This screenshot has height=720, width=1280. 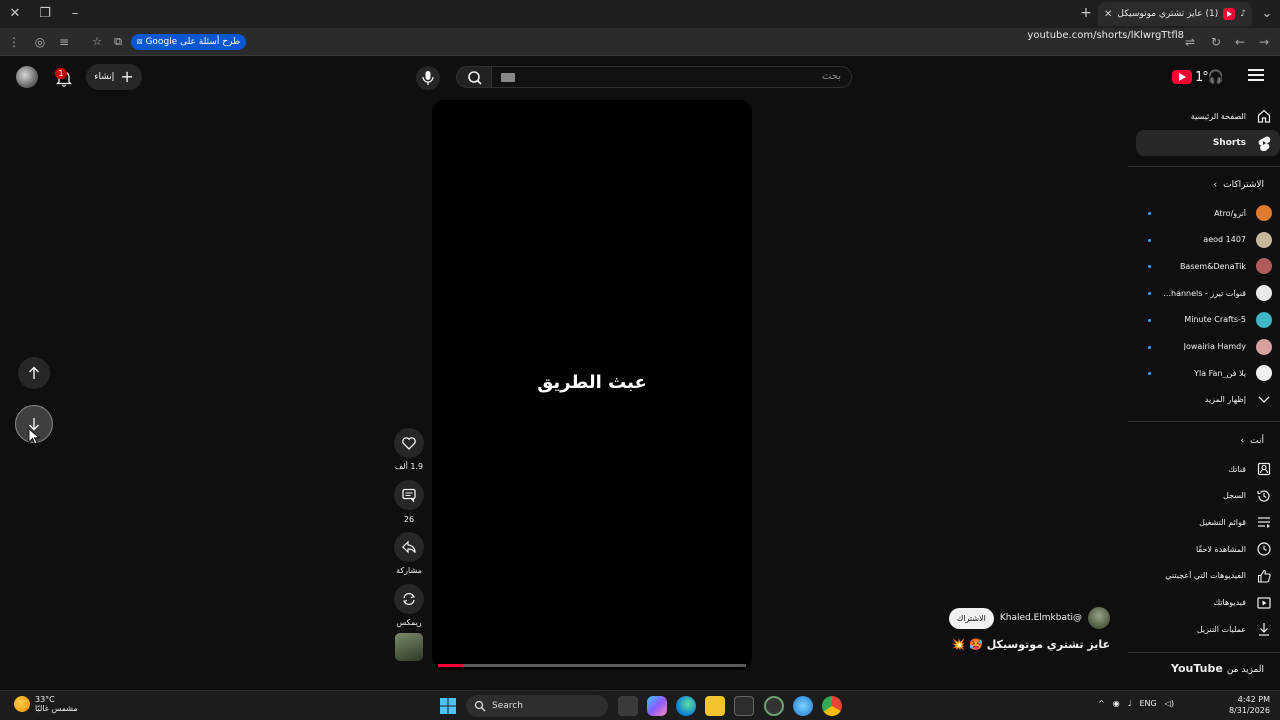 I want to click on youtube-logo: 1°🎧, so click(x=1203, y=77).